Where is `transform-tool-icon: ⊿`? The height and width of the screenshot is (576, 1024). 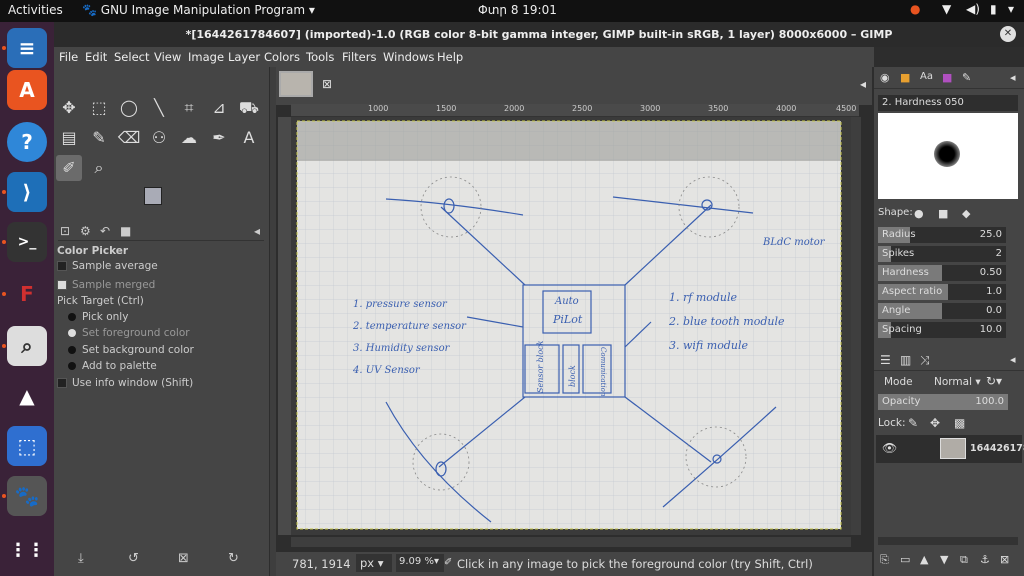 transform-tool-icon: ⊿ is located at coordinates (219, 108).